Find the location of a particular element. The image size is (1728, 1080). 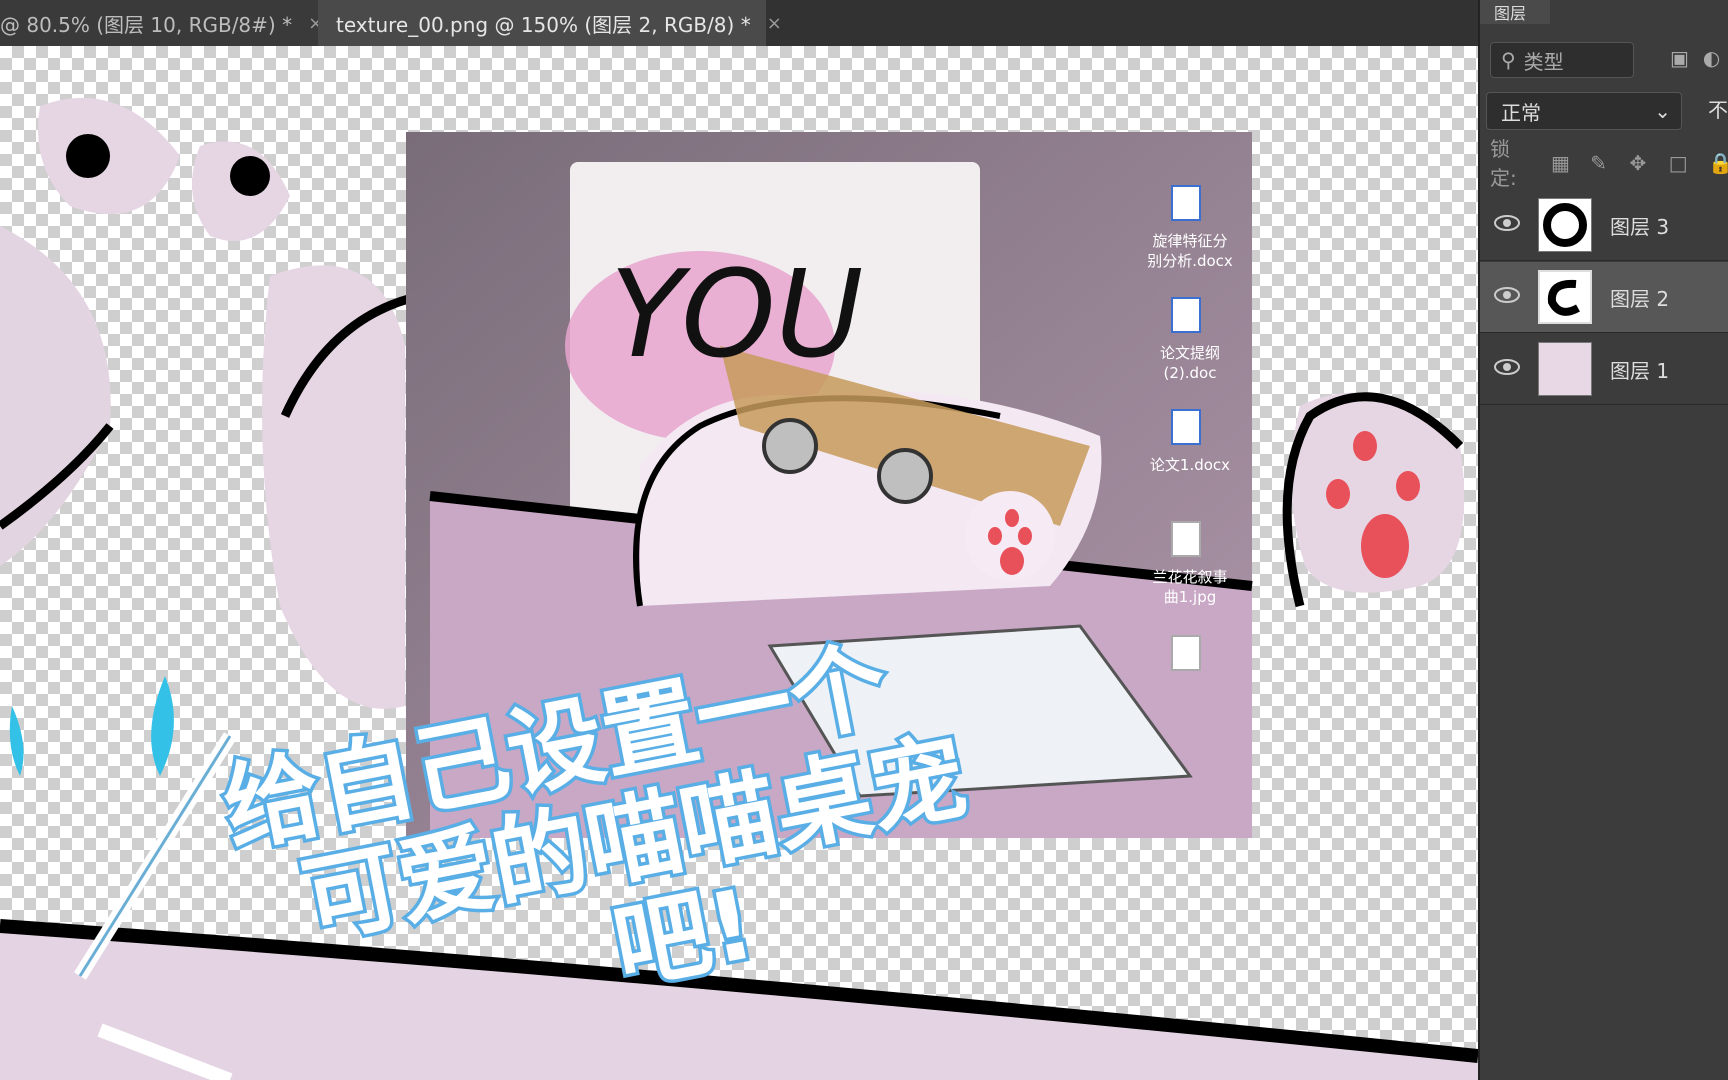

lock-artboard-icon: □ is located at coordinates (1678, 163).